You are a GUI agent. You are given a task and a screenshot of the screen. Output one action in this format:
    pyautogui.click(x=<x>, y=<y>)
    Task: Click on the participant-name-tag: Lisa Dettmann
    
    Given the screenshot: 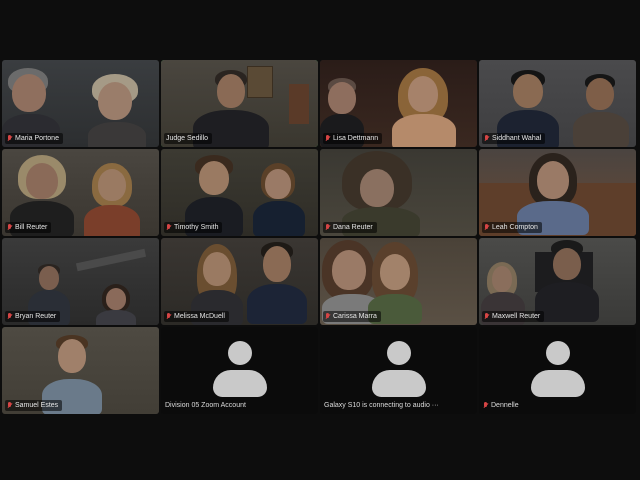 What is the action you would take?
    pyautogui.click(x=353, y=138)
    